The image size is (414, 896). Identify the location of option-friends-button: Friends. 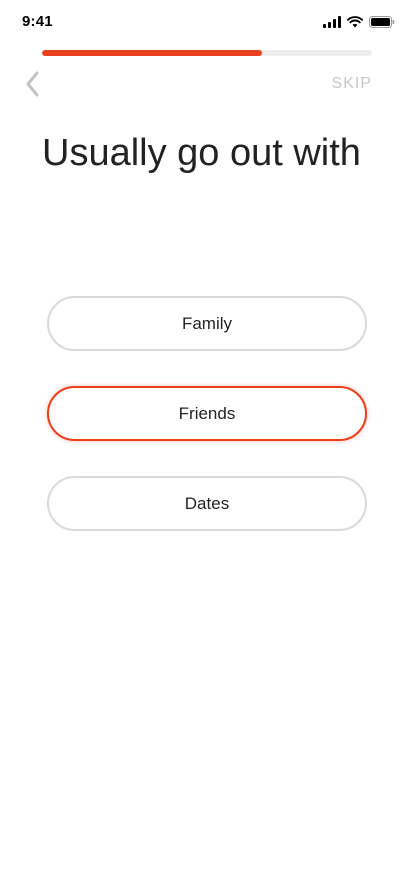
(207, 413).